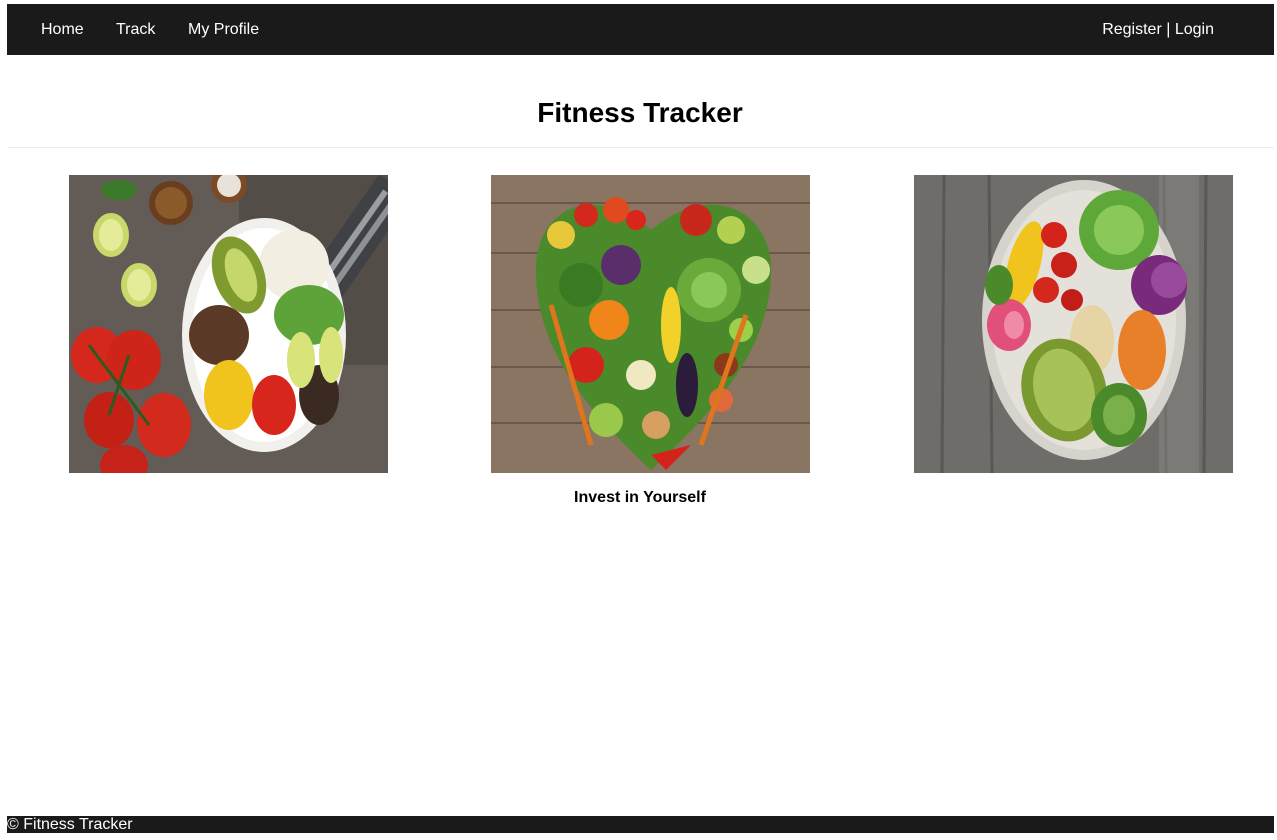 The image size is (1277, 840). Describe the element at coordinates (640, 147) in the screenshot. I see `title-divider` at that location.